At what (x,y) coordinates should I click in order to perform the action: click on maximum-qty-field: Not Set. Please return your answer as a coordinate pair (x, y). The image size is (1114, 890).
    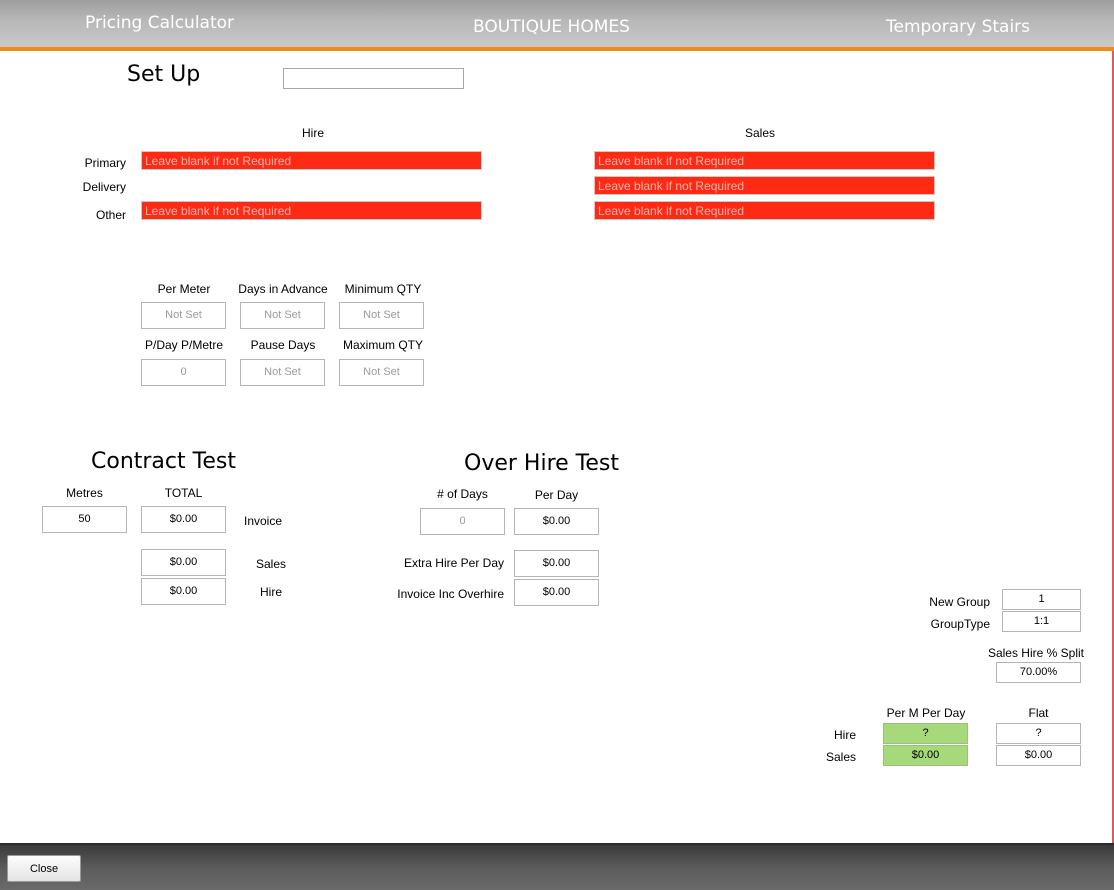
    Looking at the image, I should click on (381, 372).